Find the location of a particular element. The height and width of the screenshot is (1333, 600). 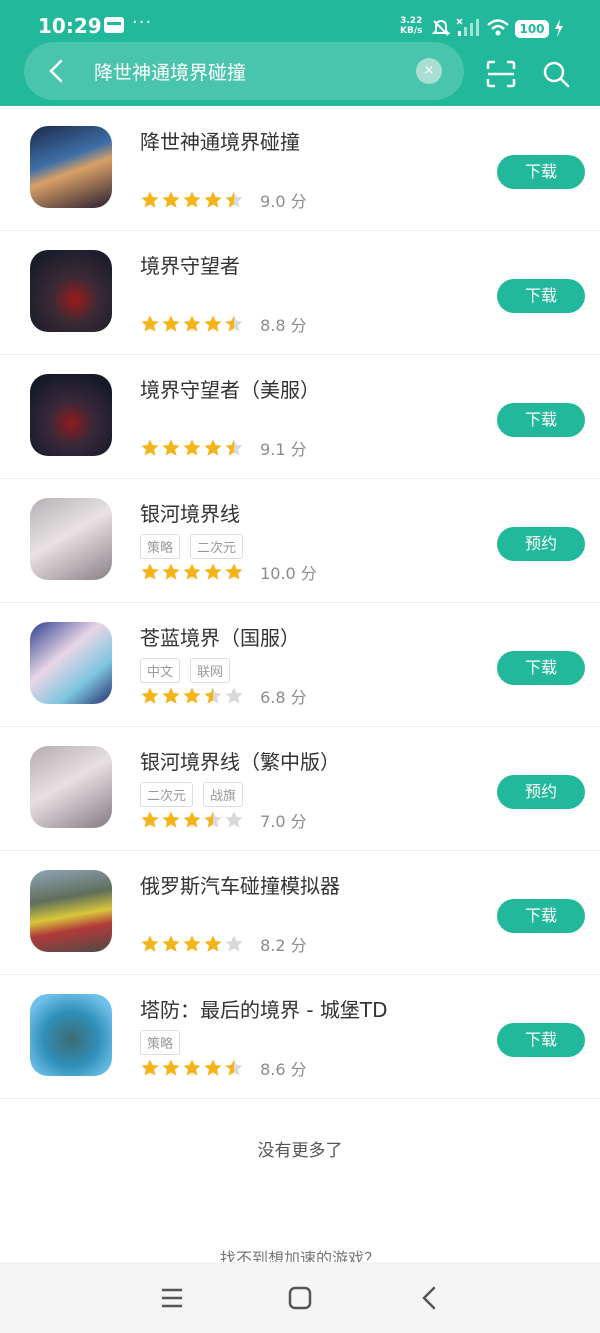

app-name: 境界守望者 is located at coordinates (190, 264).